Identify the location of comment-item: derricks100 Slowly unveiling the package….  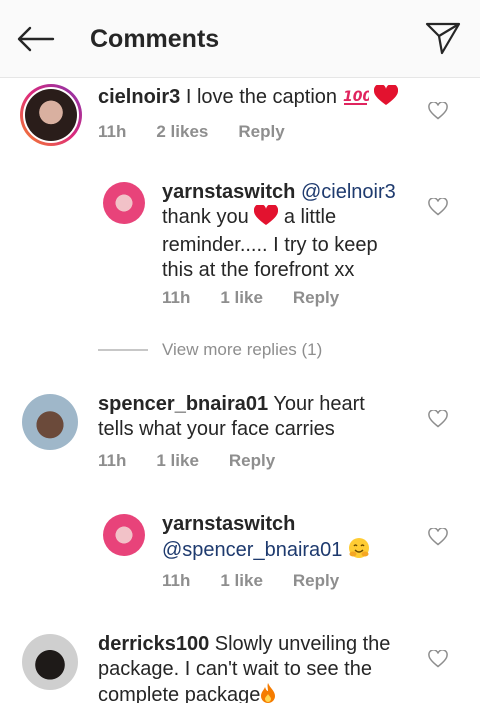
(240, 666).